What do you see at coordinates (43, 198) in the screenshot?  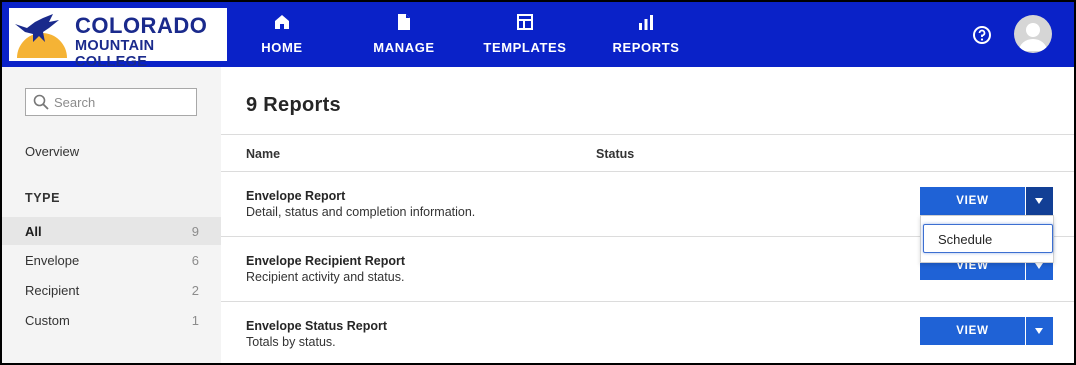 I see `type-section-heading: TYPE` at bounding box center [43, 198].